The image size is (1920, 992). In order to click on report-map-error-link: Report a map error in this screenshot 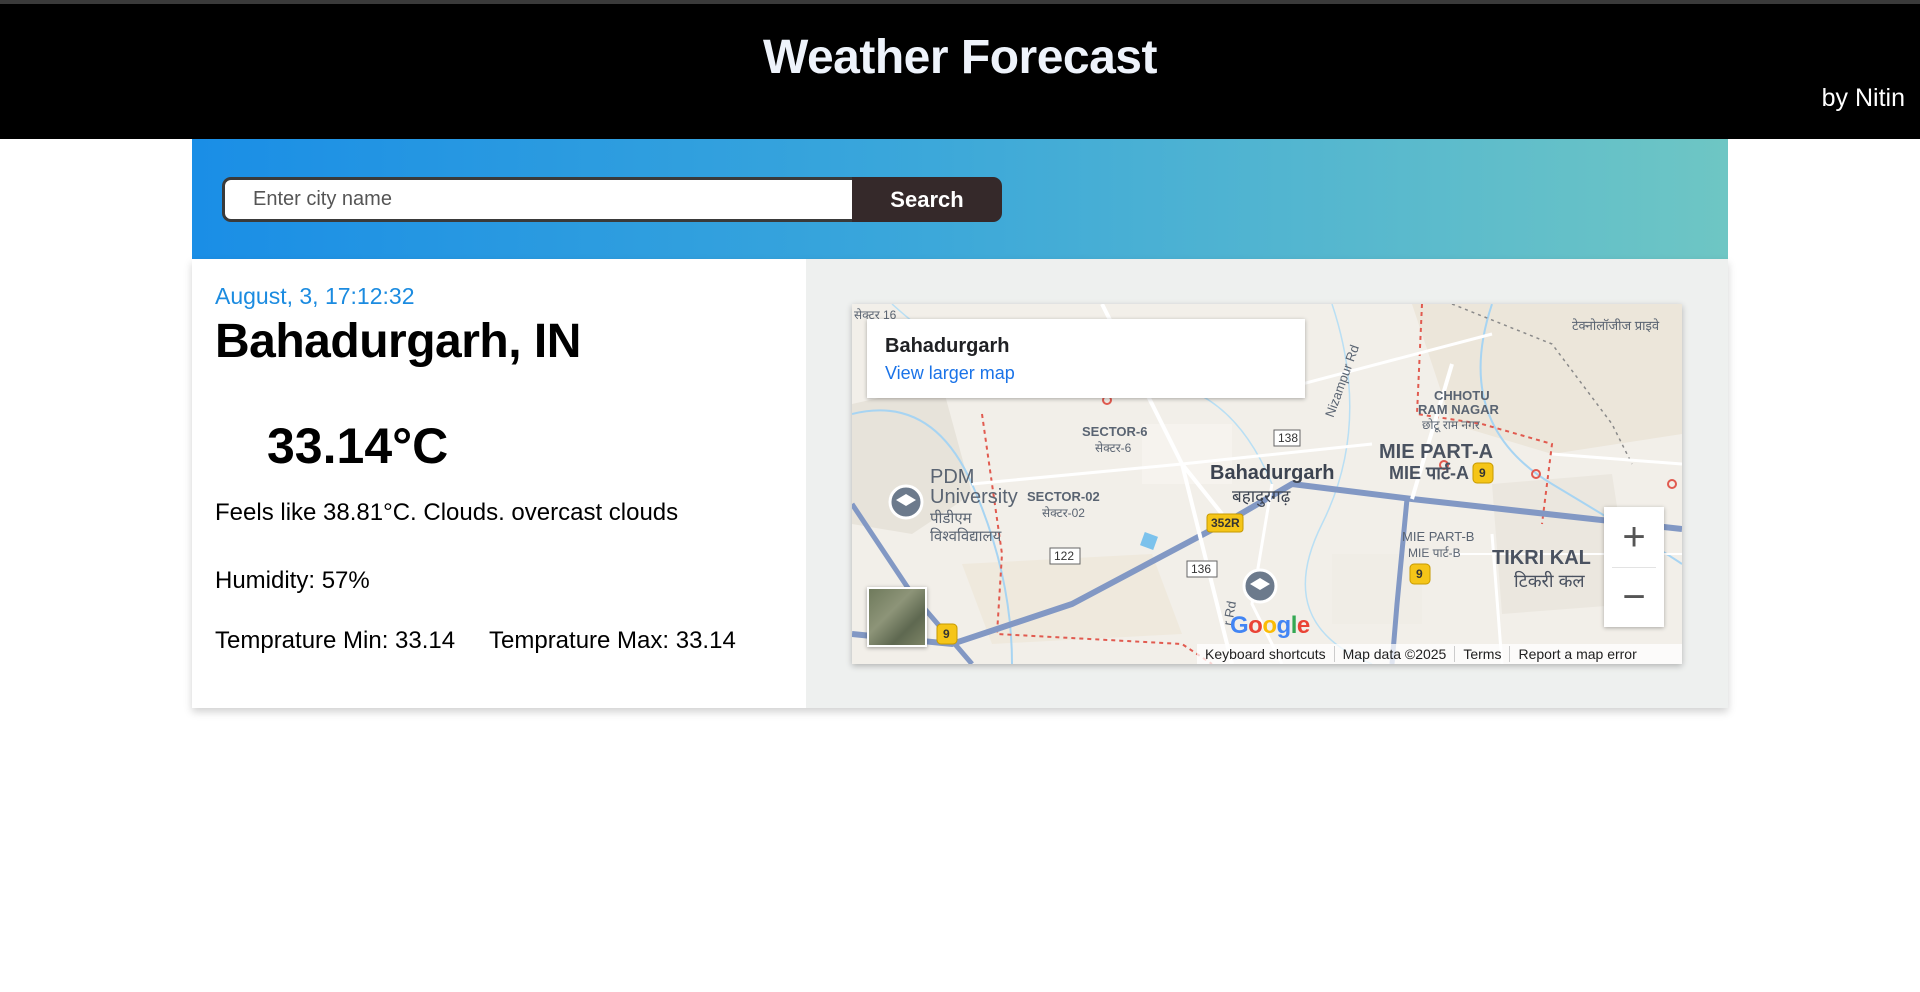, I will do `click(1576, 654)`.